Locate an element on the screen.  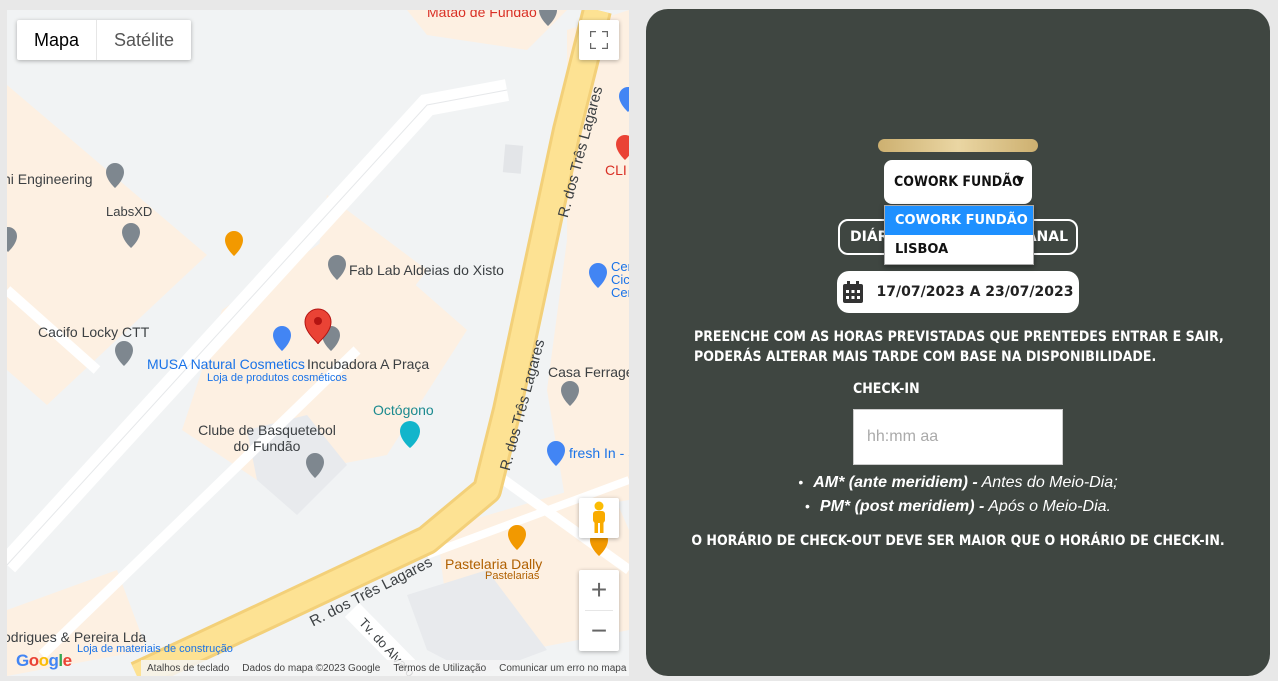
poi-label: CLI is located at coordinates (616, 170).